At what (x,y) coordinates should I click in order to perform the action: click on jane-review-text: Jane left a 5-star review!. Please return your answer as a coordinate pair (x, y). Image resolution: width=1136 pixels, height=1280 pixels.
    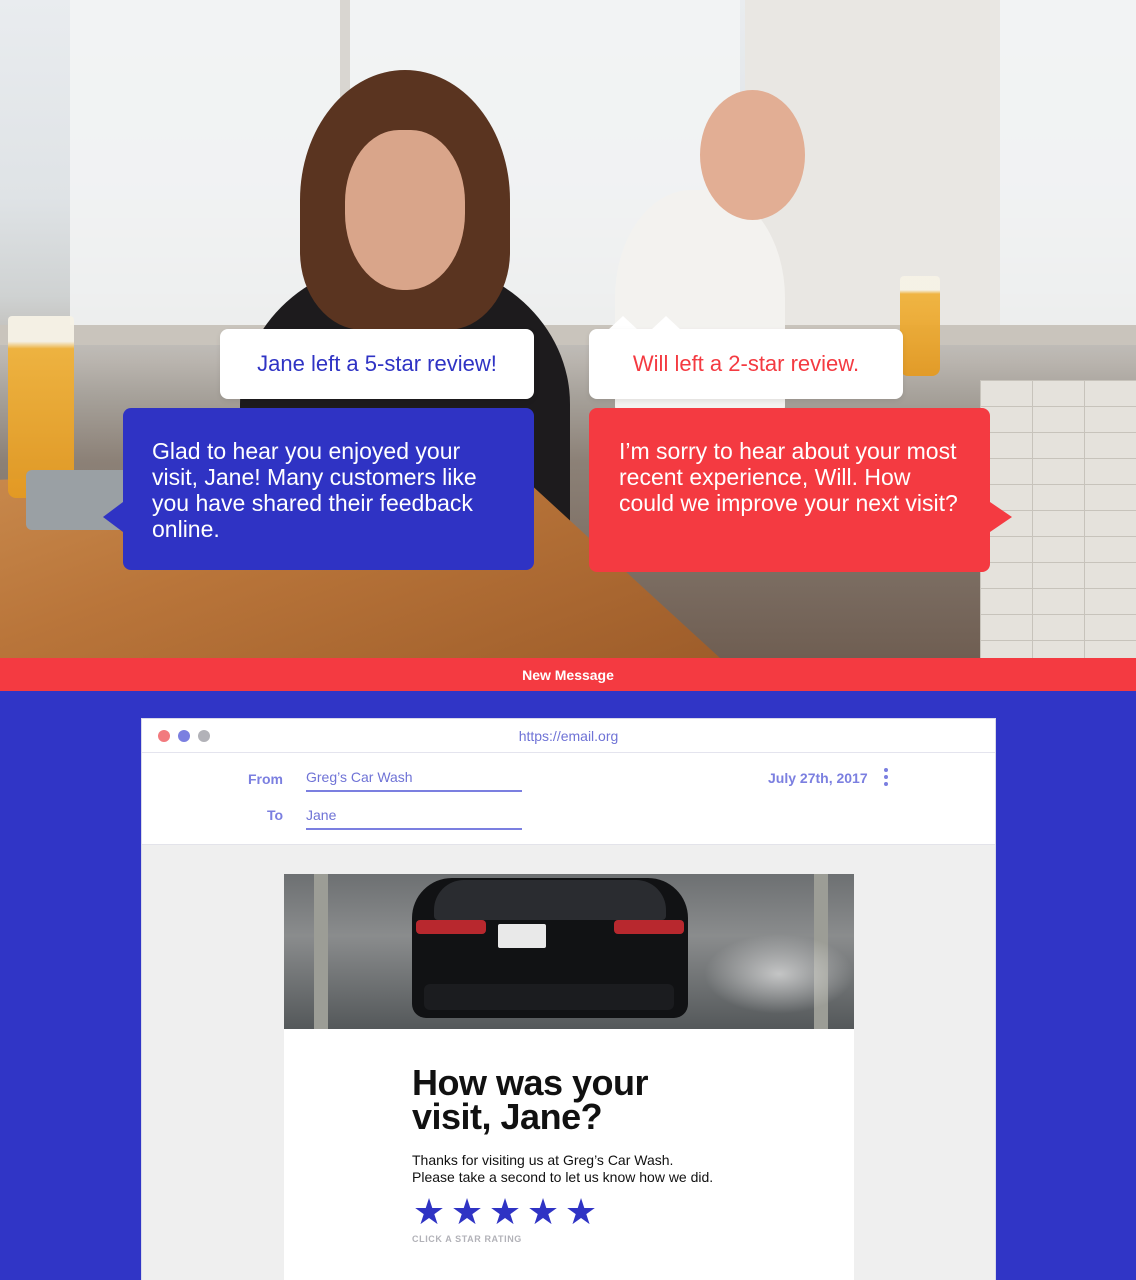
    Looking at the image, I should click on (377, 363).